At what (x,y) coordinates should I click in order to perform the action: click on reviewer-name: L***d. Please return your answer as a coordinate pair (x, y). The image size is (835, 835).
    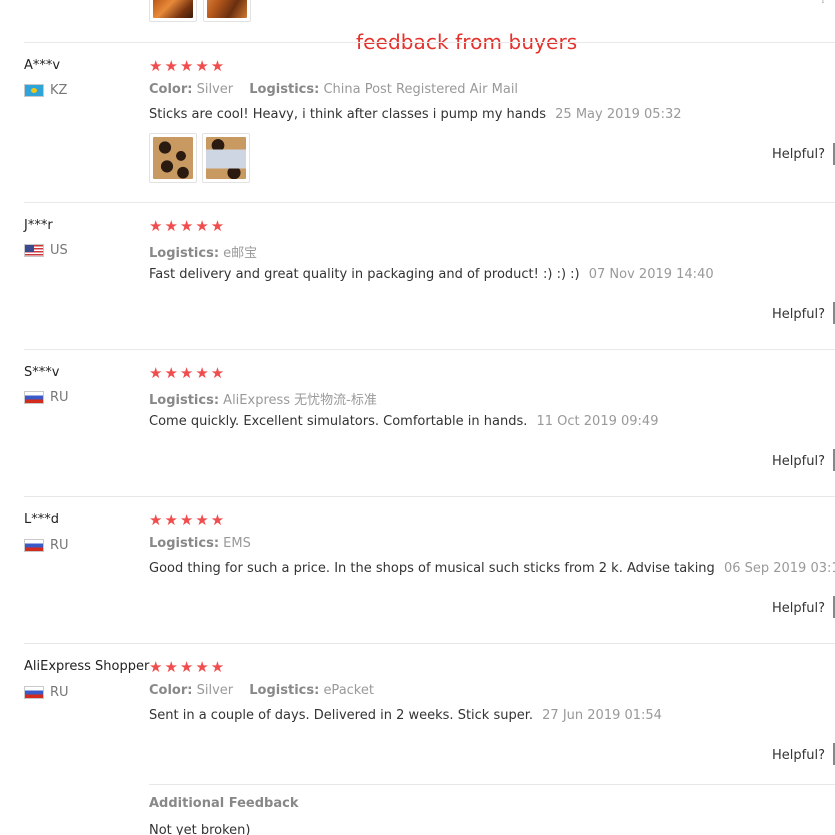
    Looking at the image, I should click on (41, 519).